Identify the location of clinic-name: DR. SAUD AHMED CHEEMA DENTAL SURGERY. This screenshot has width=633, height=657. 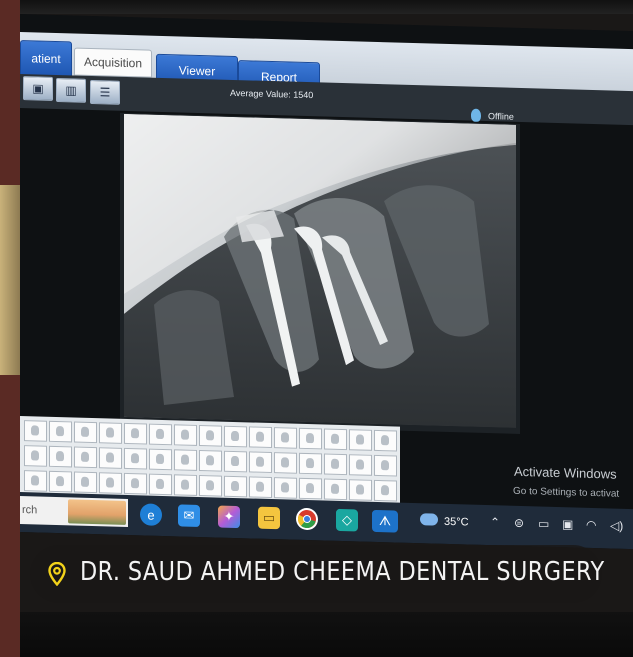
(342, 572).